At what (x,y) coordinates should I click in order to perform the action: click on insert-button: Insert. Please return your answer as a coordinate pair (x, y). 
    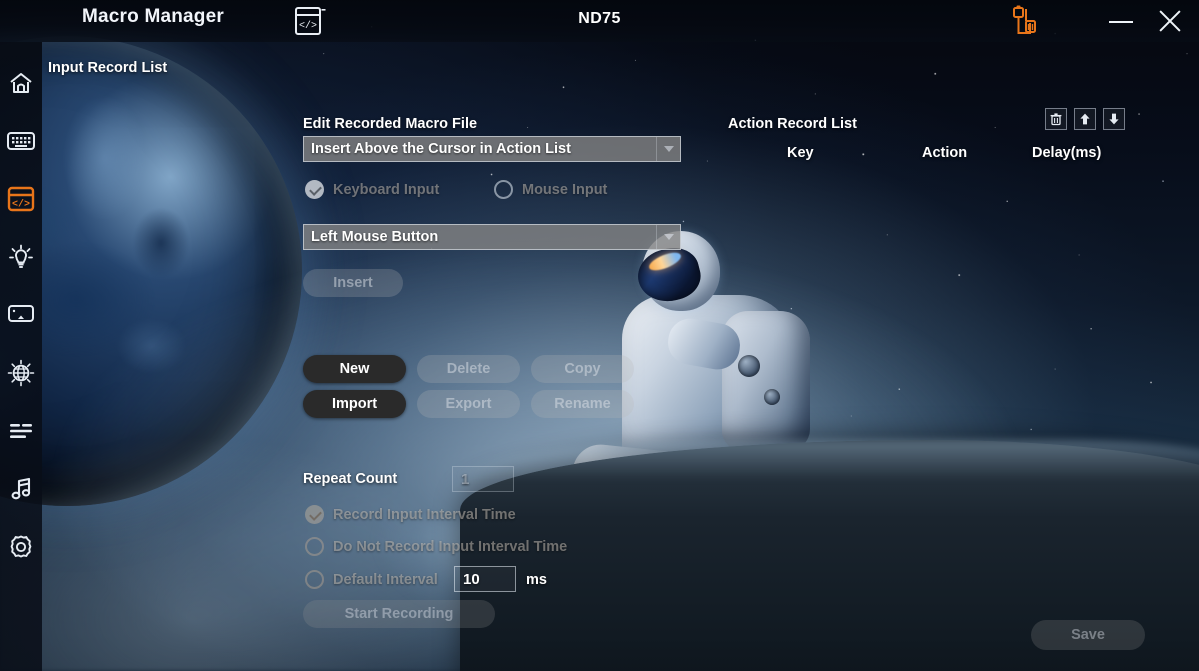
    Looking at the image, I should click on (353, 283).